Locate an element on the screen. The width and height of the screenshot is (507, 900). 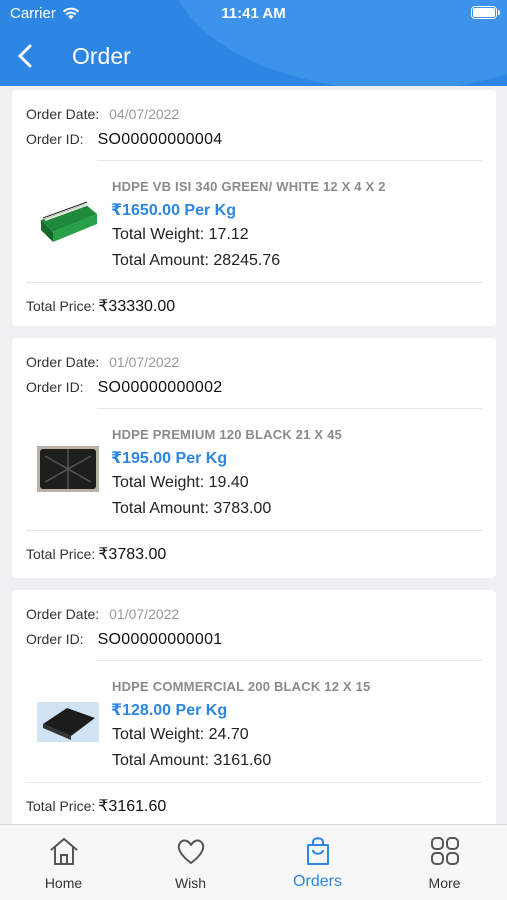
order-id-value: SO00000000004 is located at coordinates (160, 139).